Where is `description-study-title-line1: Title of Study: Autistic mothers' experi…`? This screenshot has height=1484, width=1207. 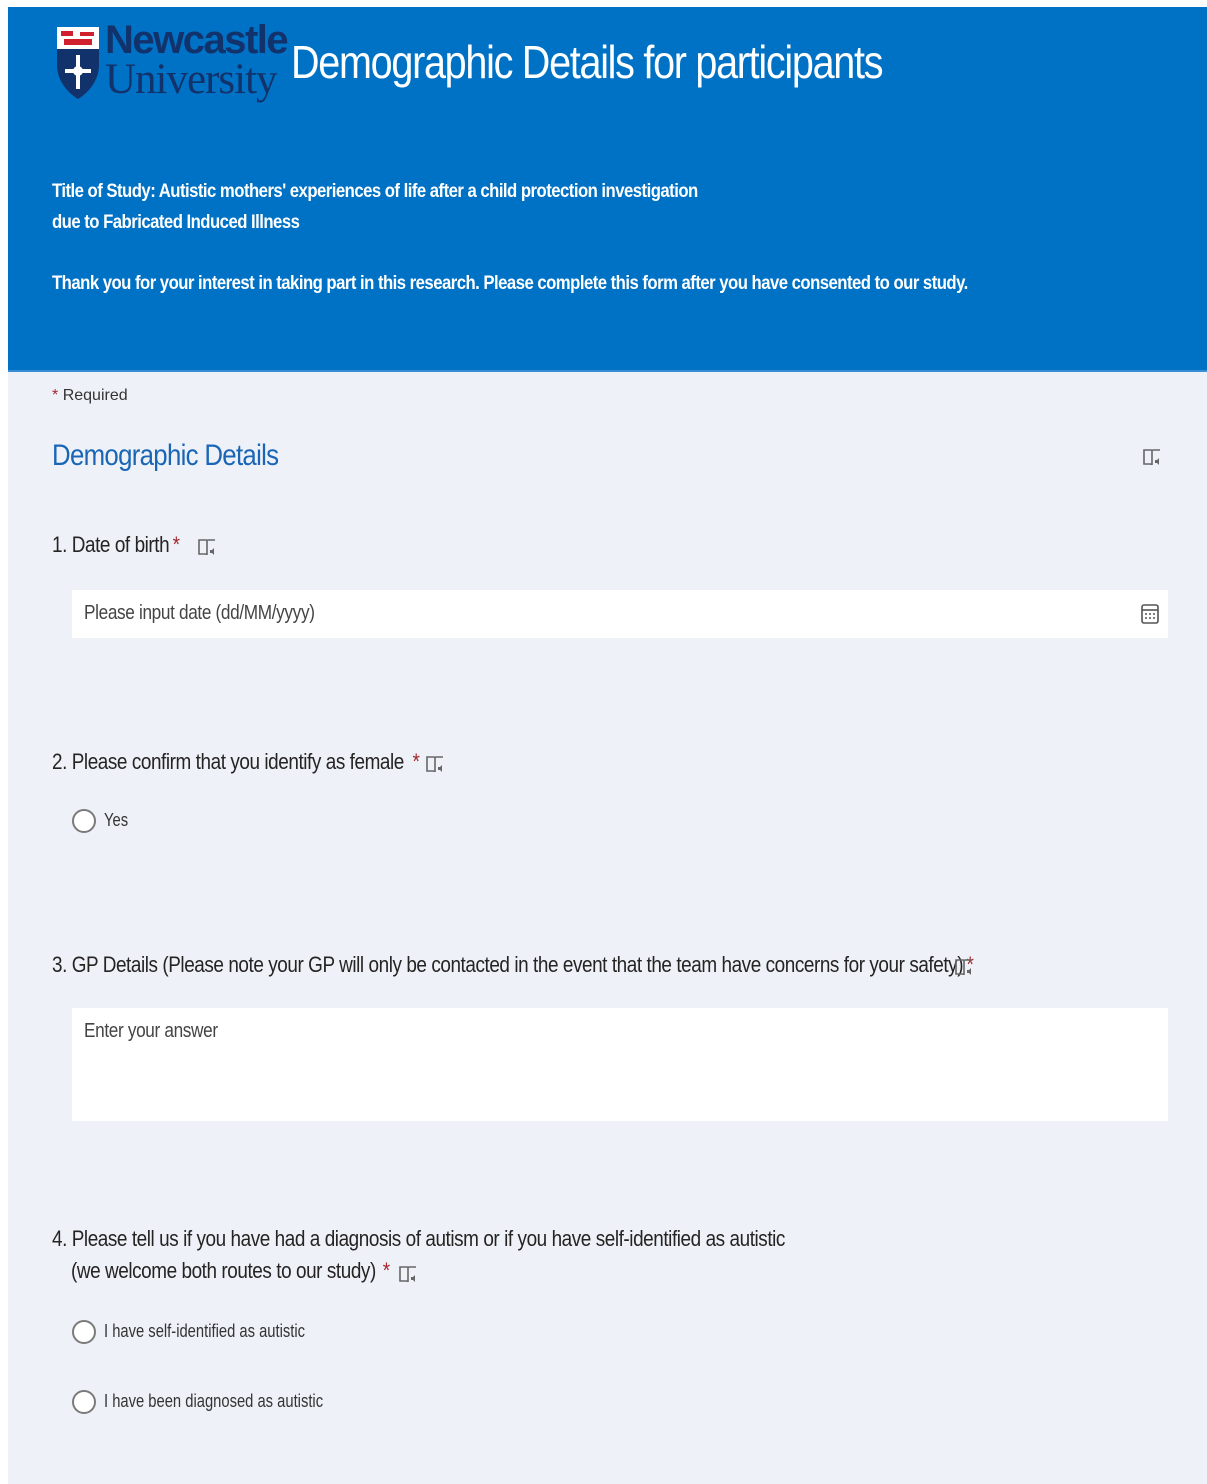
description-study-title-line1: Title of Study: Autistic mothers' experi… is located at coordinates (375, 191).